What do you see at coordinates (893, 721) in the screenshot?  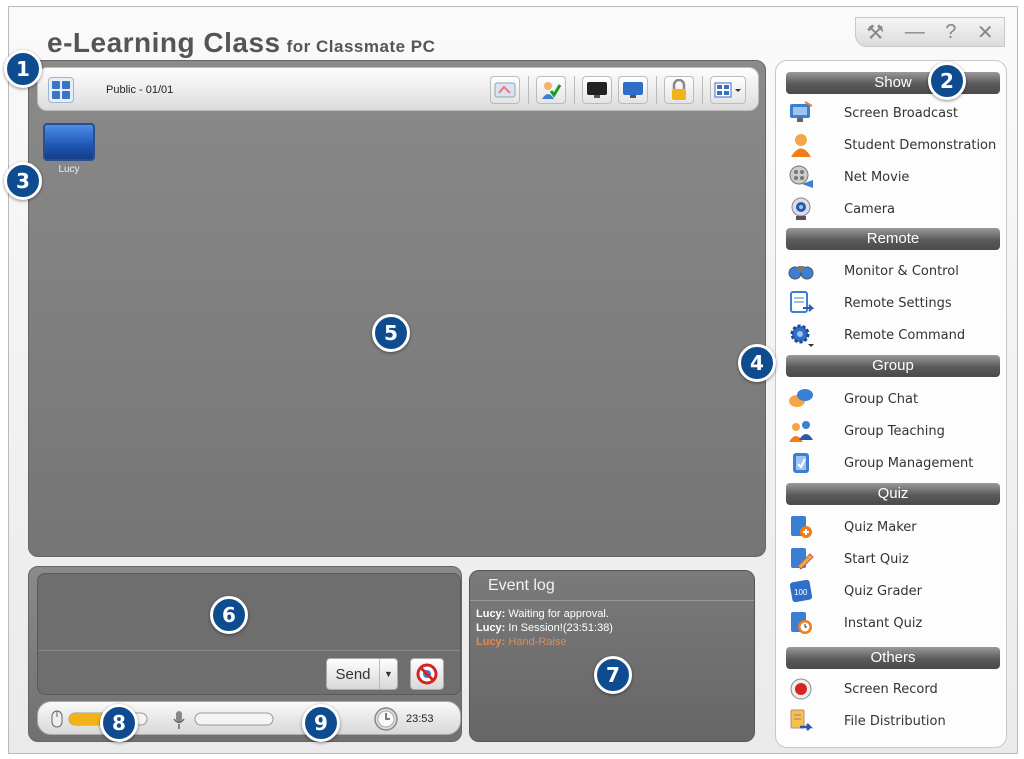 I see `sidebar-item-file-distribution: File Distribution` at bounding box center [893, 721].